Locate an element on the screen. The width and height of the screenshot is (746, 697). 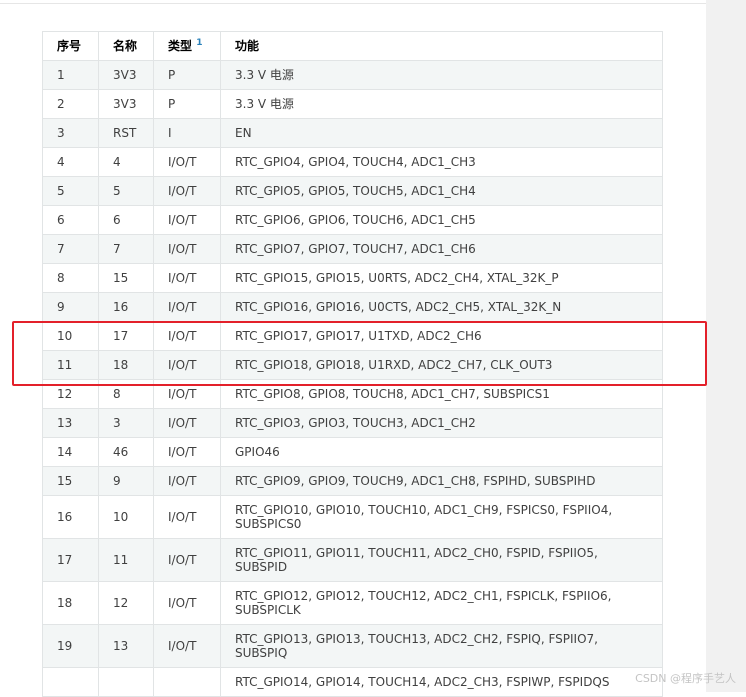
cell-index: 14 is located at coordinates (70, 452).